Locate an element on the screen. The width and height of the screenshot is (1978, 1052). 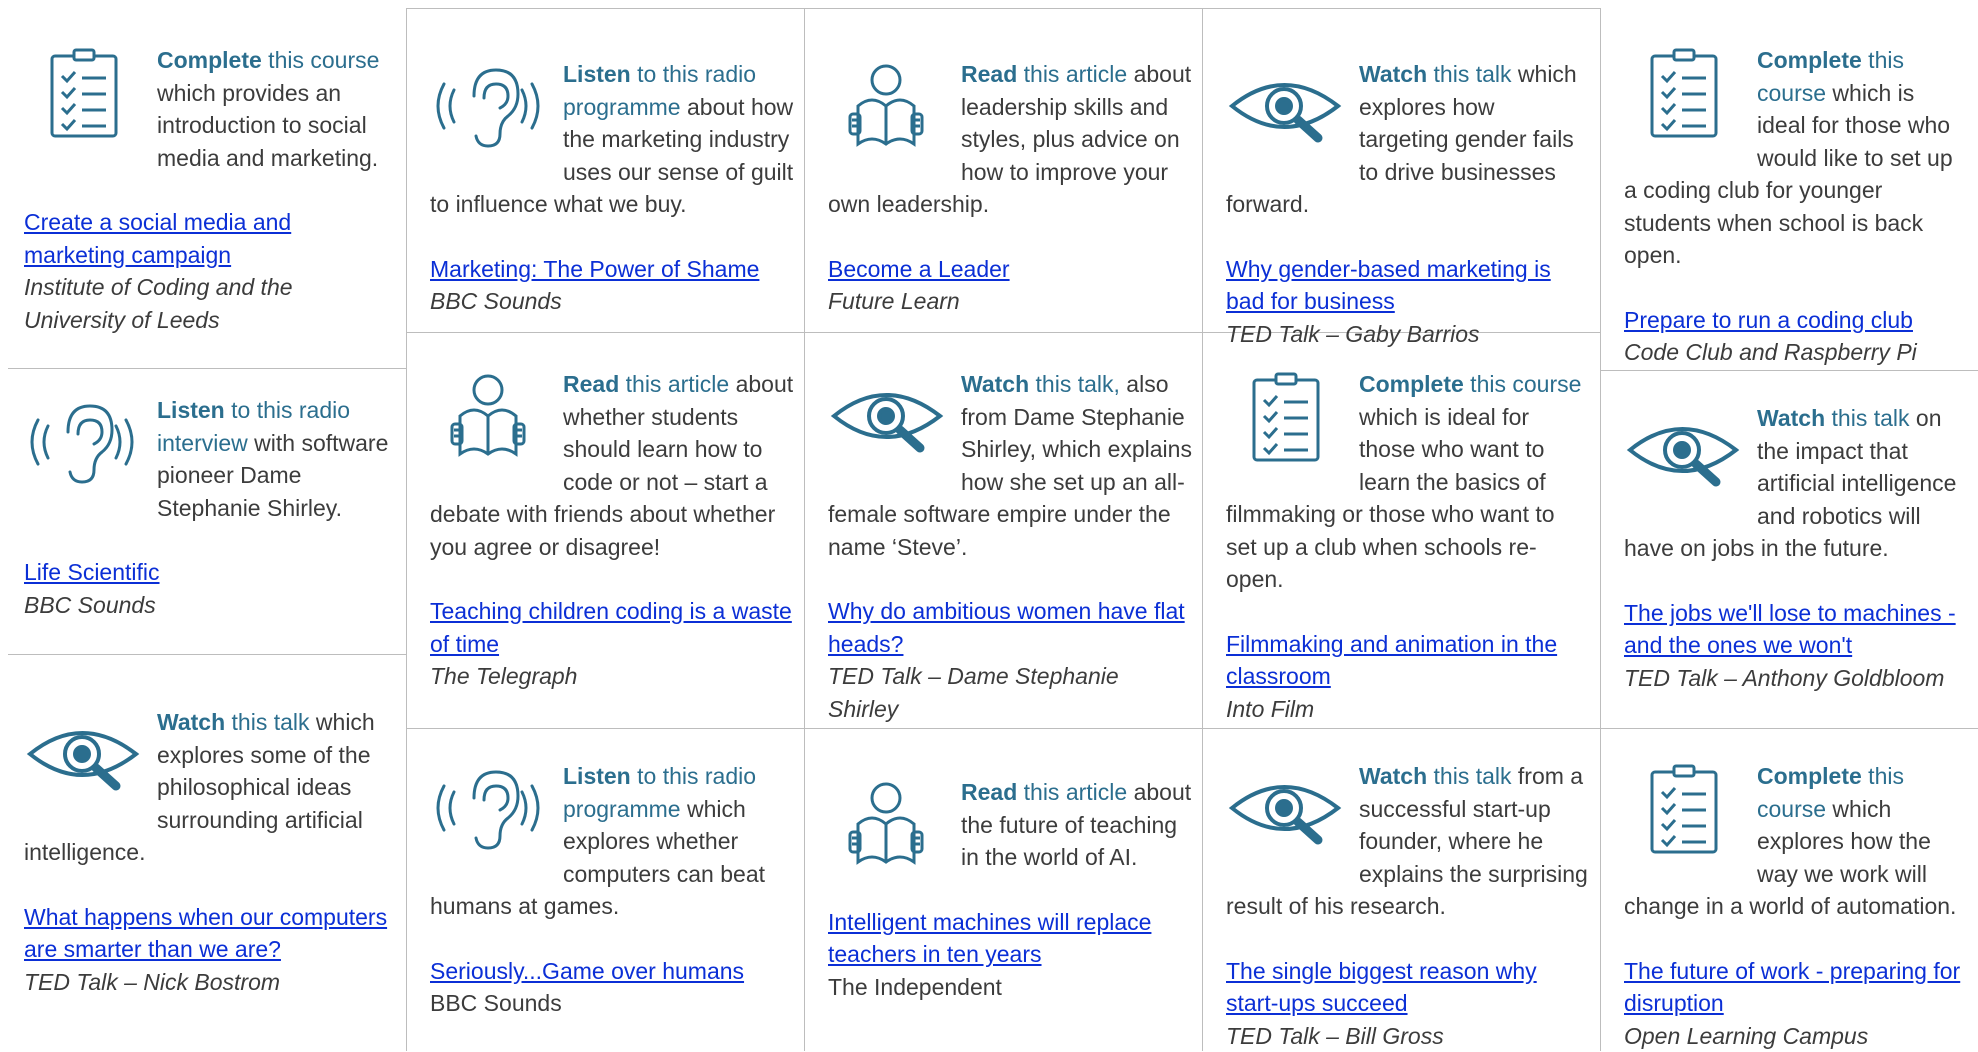
resource-source: TED Talk – Anthony Goldbloom is located at coordinates (1796, 678).